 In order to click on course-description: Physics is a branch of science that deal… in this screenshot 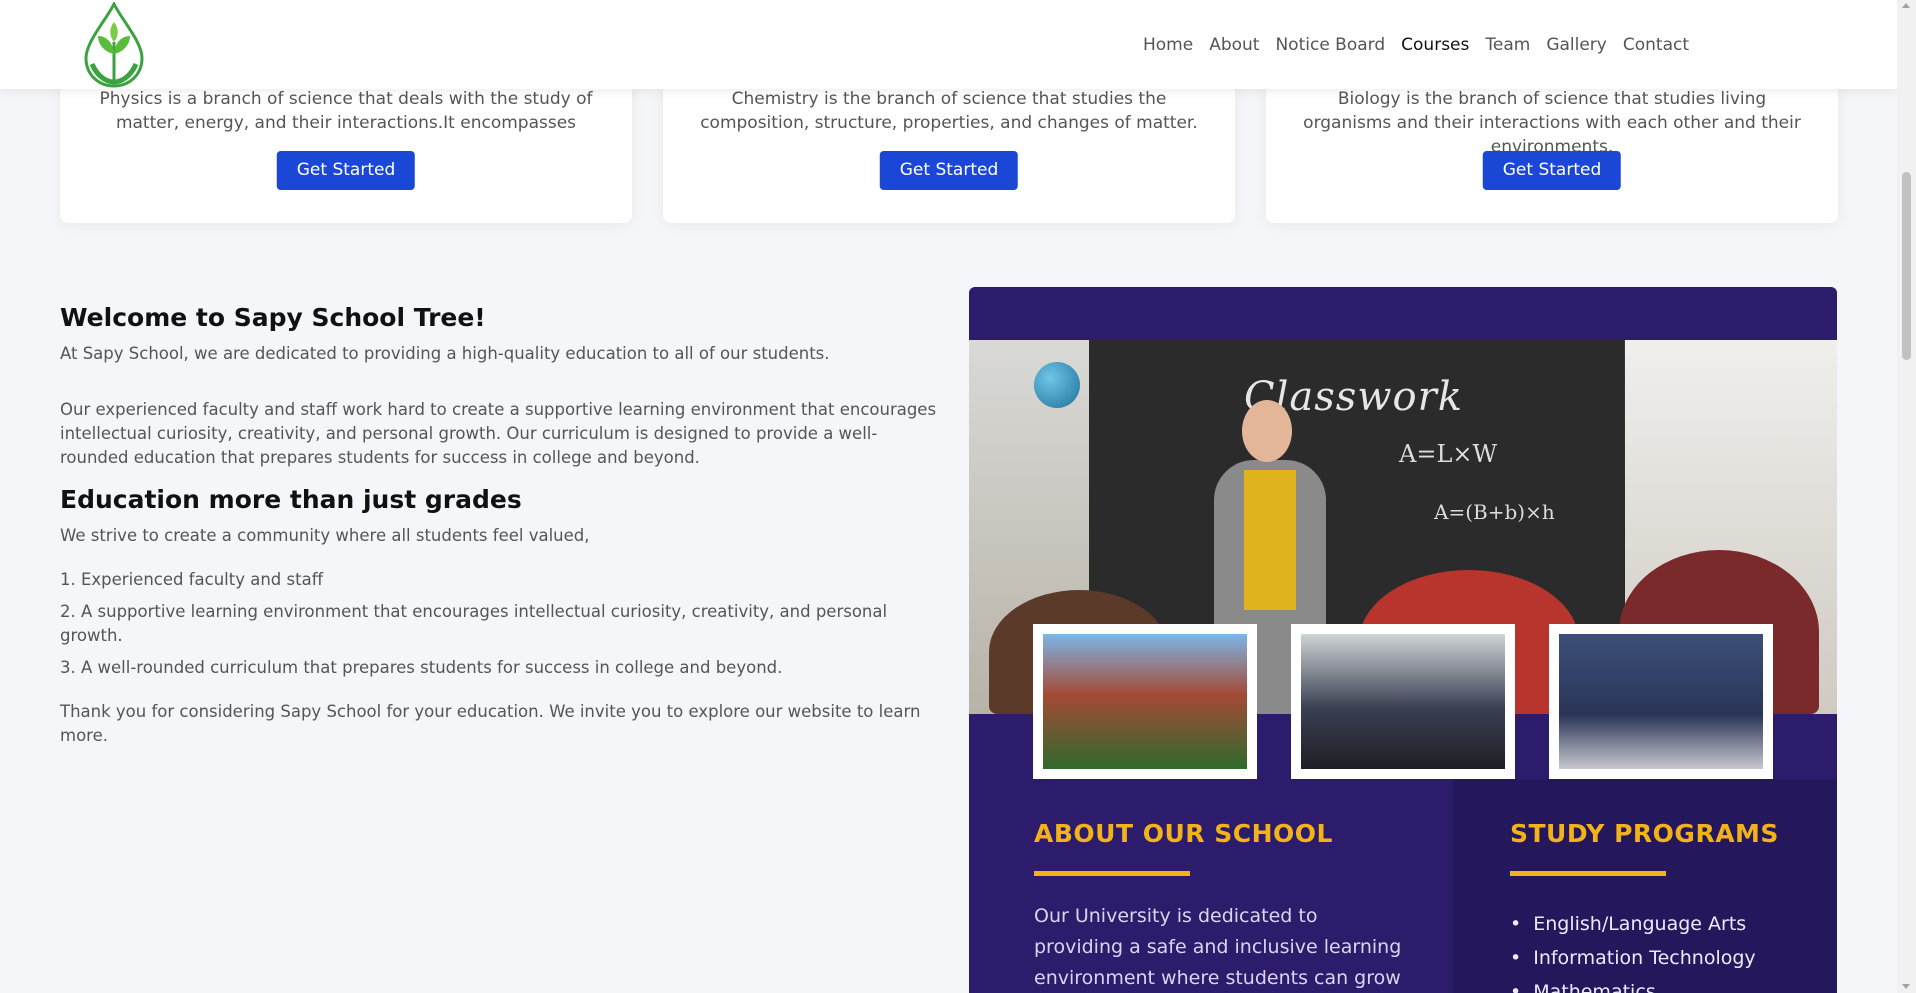, I will do `click(346, 111)`.